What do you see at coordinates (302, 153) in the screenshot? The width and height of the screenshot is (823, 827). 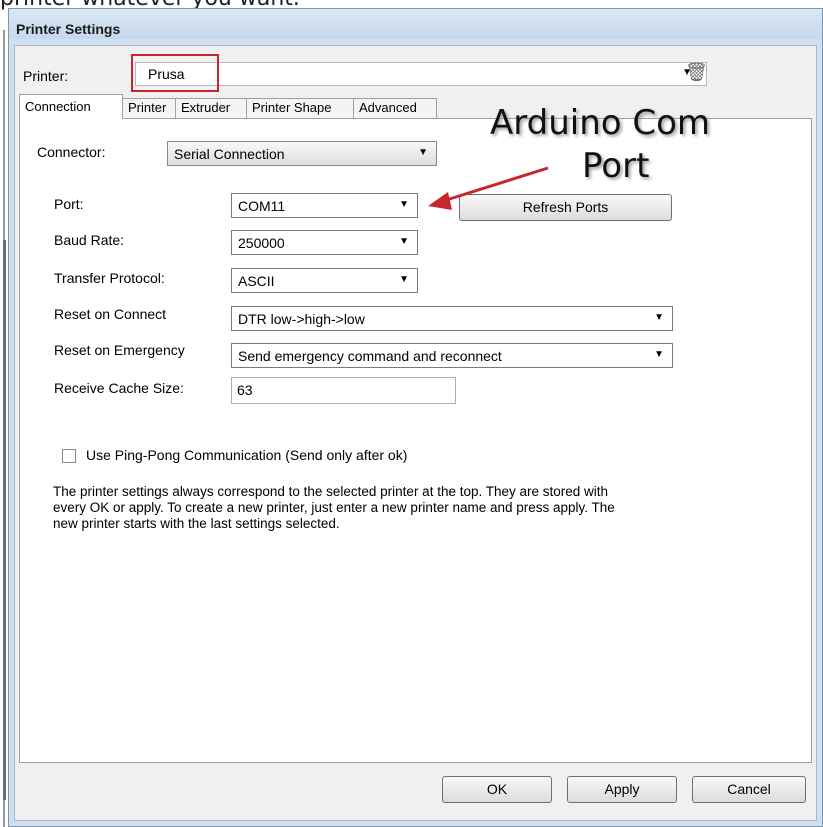 I see `connector-select: Serial Connection ▼` at bounding box center [302, 153].